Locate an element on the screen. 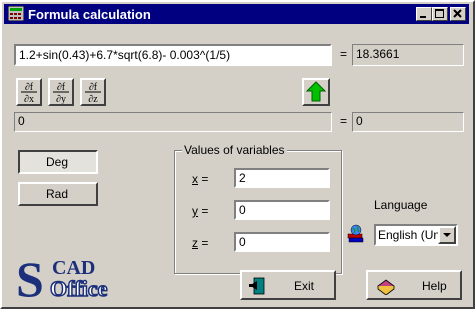 The height and width of the screenshot is (309, 475). green-up-arrow-icon is located at coordinates (316, 91).